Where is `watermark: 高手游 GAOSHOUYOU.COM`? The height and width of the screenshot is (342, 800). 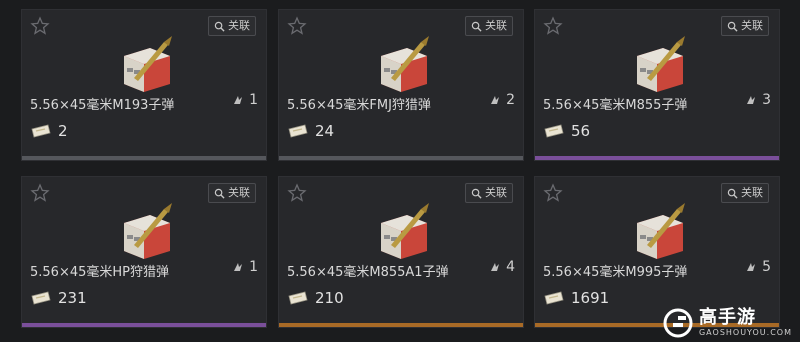 watermark: 高手游 GAOSHOUYOU.COM is located at coordinates (727, 323).